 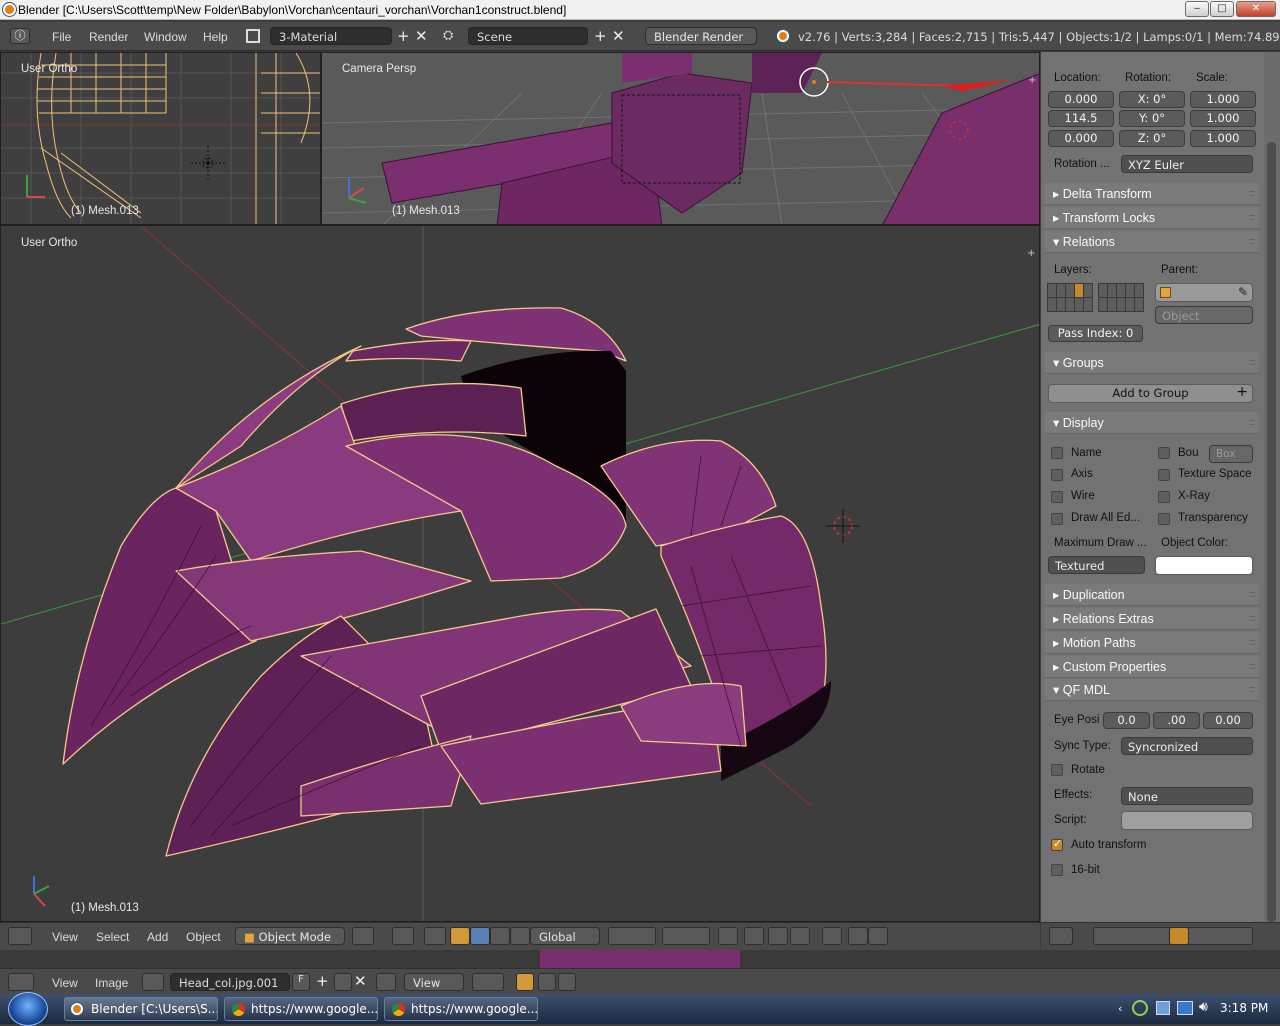 I want to click on viewport-top-left: User Ortho (1) Mesh.013, so click(x=160, y=138).